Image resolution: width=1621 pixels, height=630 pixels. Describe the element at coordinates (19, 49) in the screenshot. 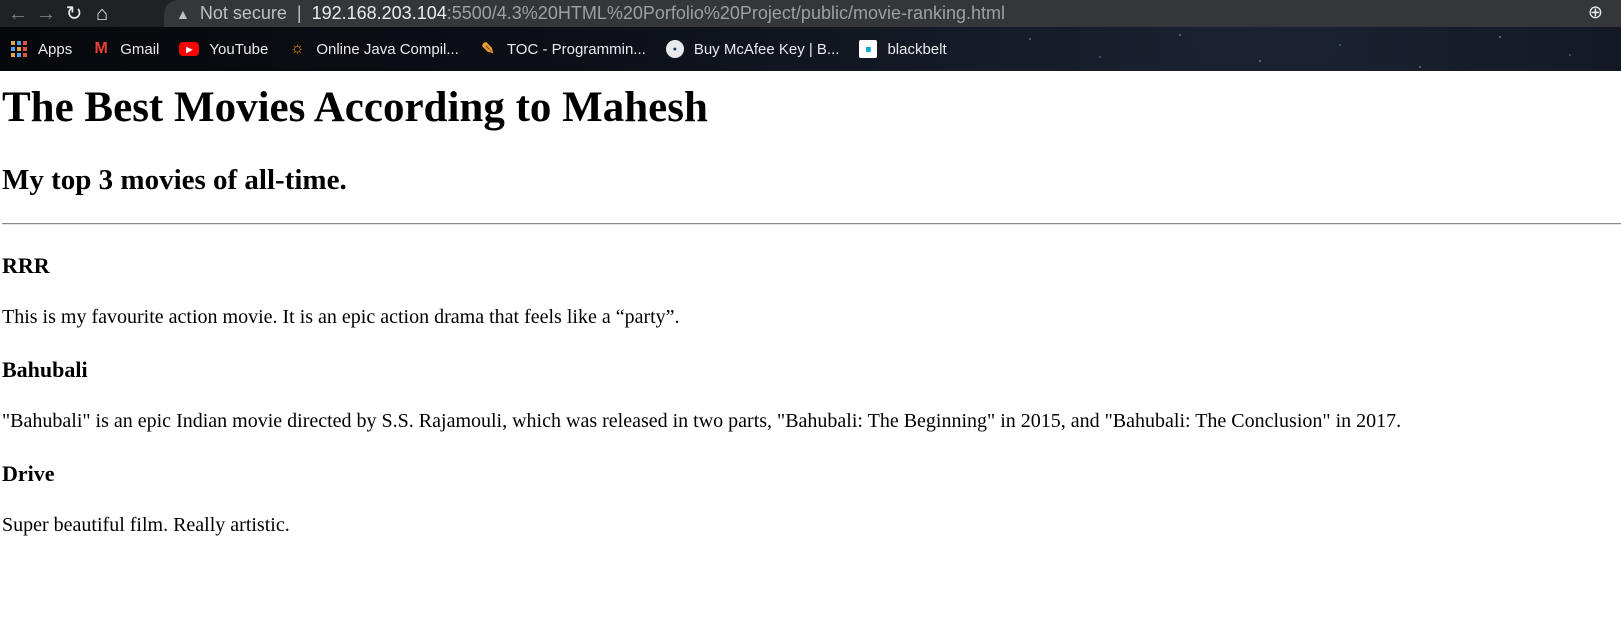

I see `apps-grid-icon` at that location.